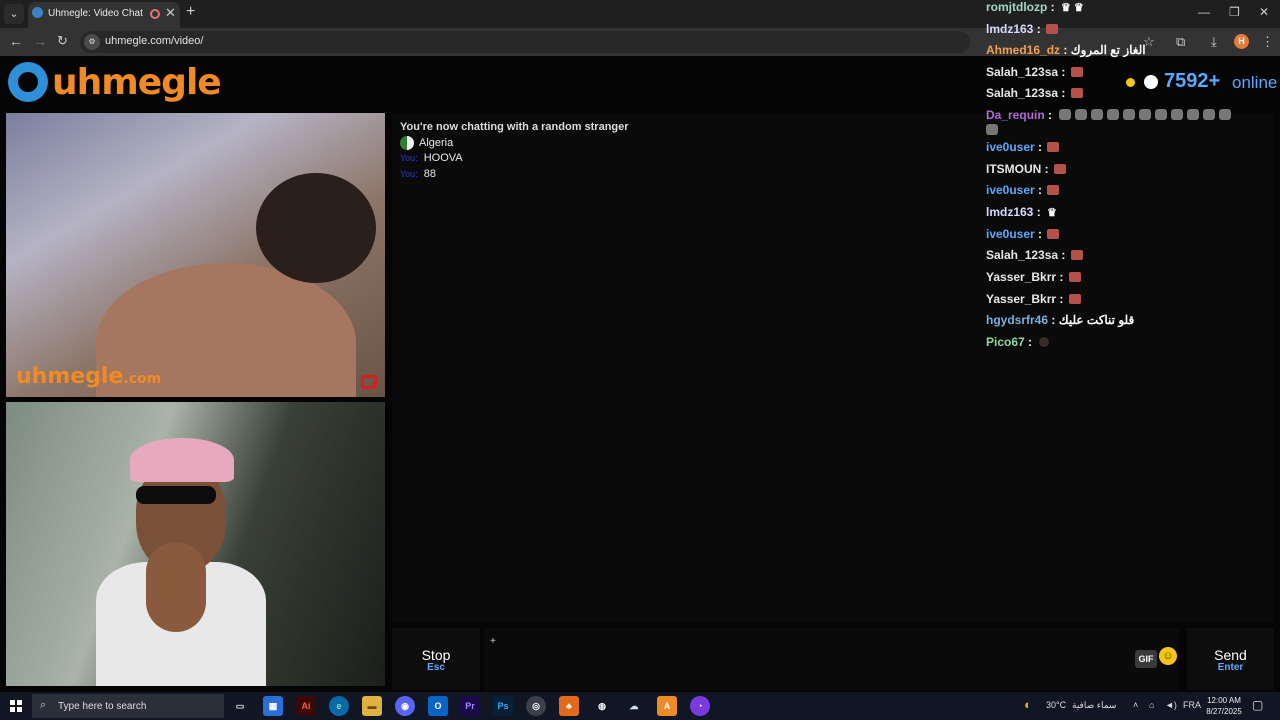  What do you see at coordinates (503, 706) in the screenshot?
I see `photoshop-icon: Ps` at bounding box center [503, 706].